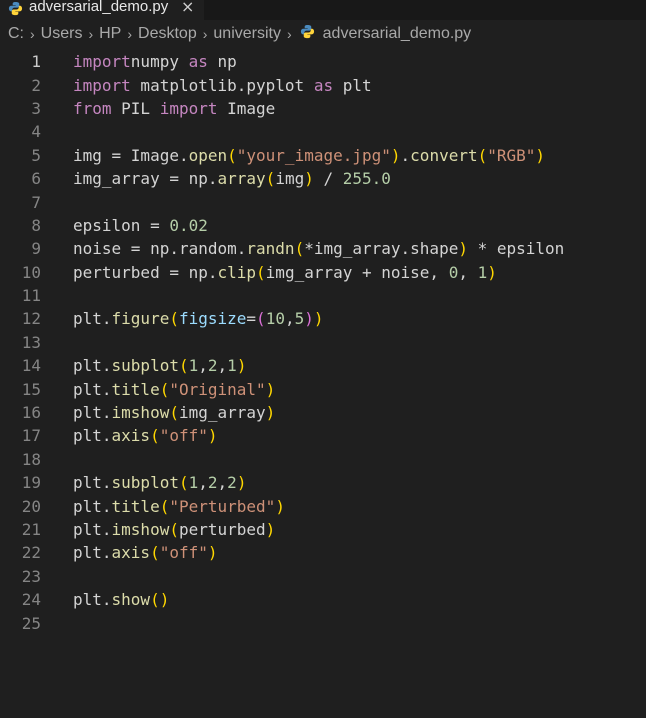 This screenshot has height=718, width=646. I want to click on code-line: 8 epsilon = 0.02, so click(323, 225).